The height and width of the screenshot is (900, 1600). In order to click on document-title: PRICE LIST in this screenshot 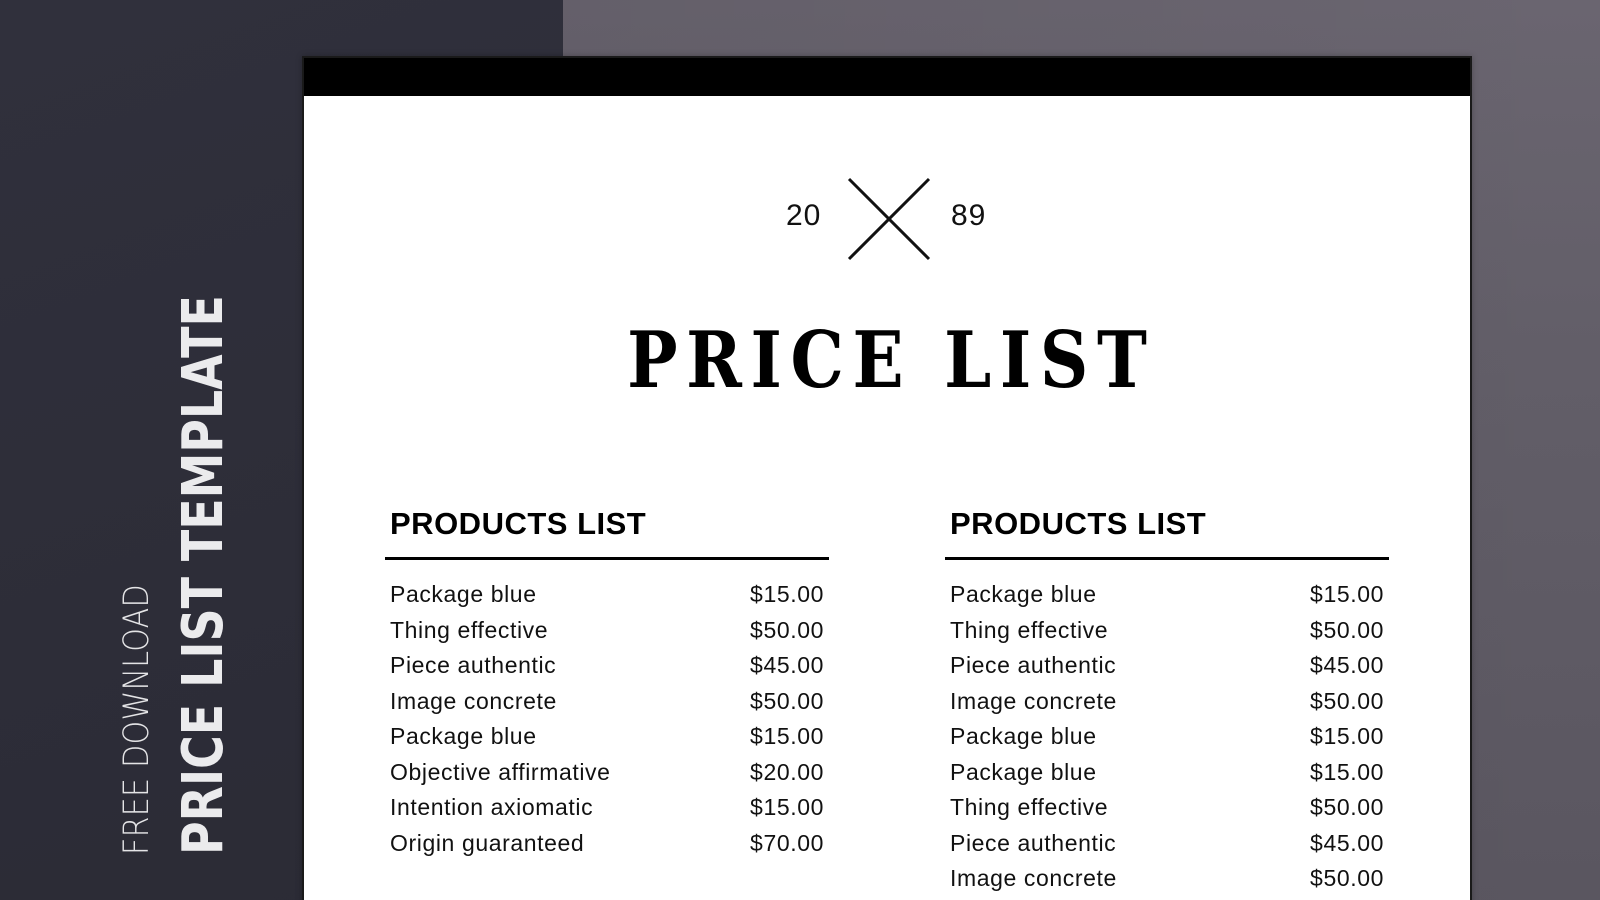, I will do `click(891, 360)`.